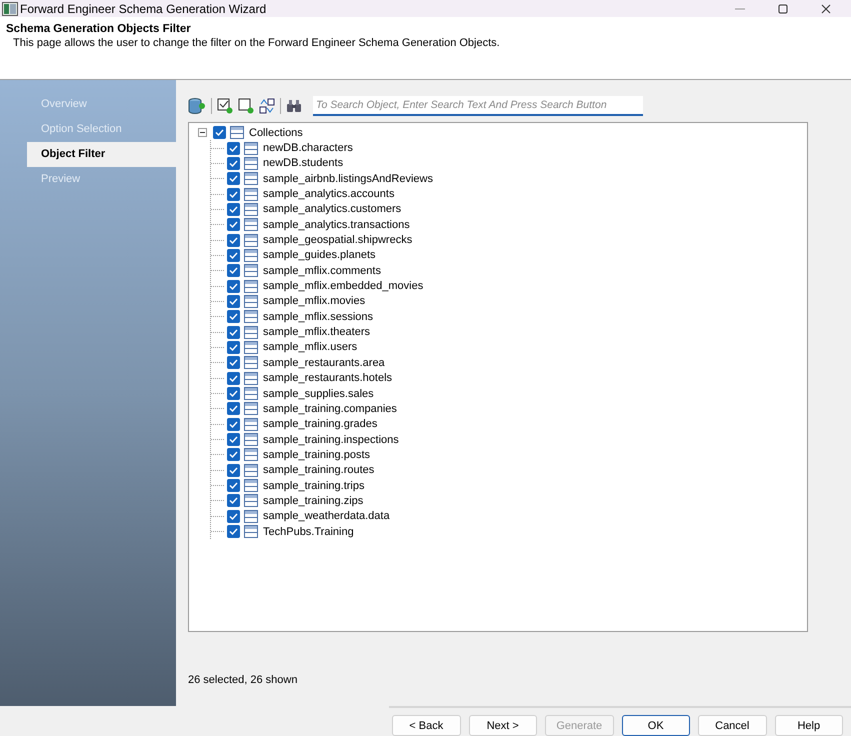 The image size is (851, 736). I want to click on tree-item: sample_training.posts, so click(315, 454).